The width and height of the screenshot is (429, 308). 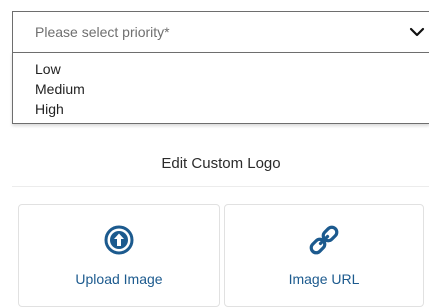 What do you see at coordinates (221, 69) in the screenshot?
I see `priority-option-low: Low` at bounding box center [221, 69].